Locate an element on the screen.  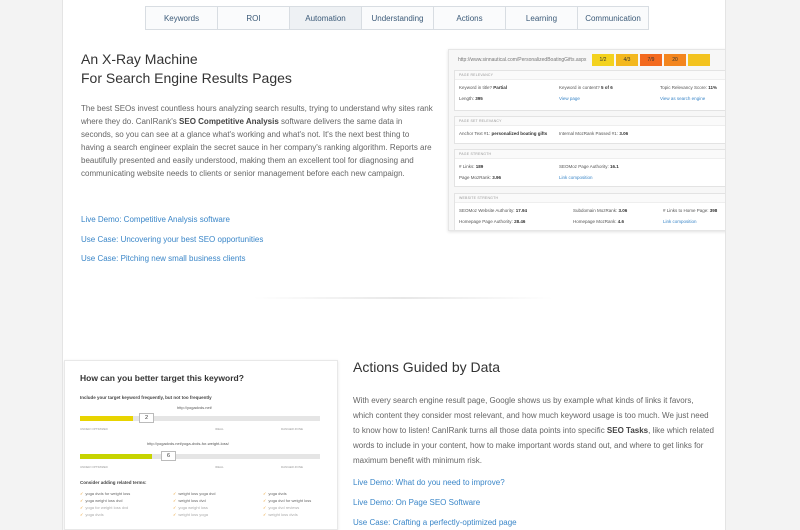
value: Partial is located at coordinates (500, 87).